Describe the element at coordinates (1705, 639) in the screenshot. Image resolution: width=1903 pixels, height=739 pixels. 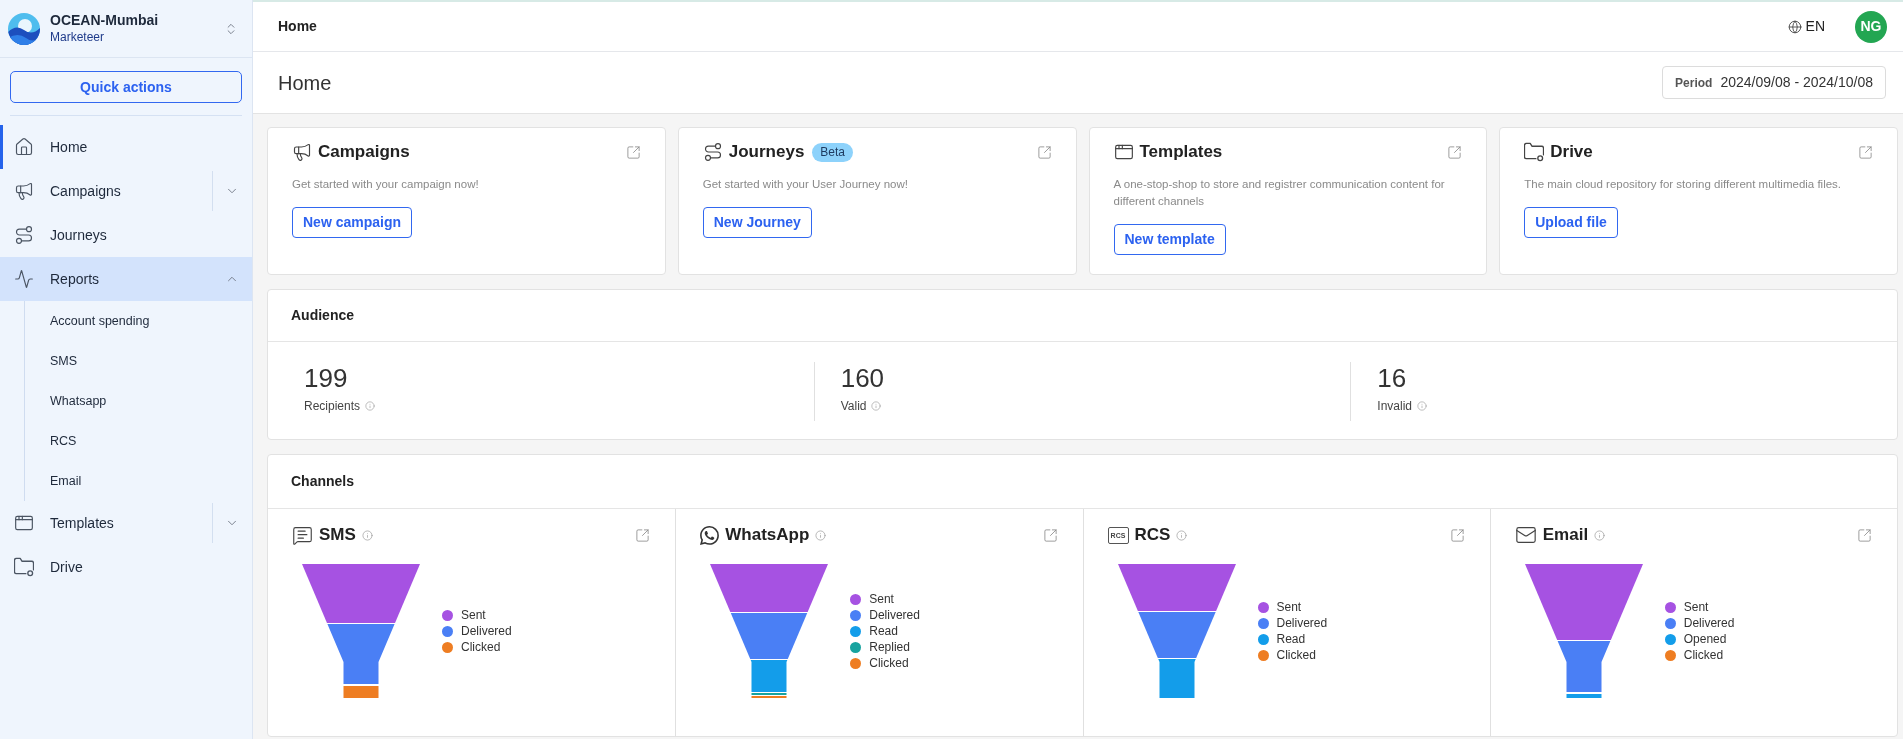
I see `legend-label: Opened` at that location.